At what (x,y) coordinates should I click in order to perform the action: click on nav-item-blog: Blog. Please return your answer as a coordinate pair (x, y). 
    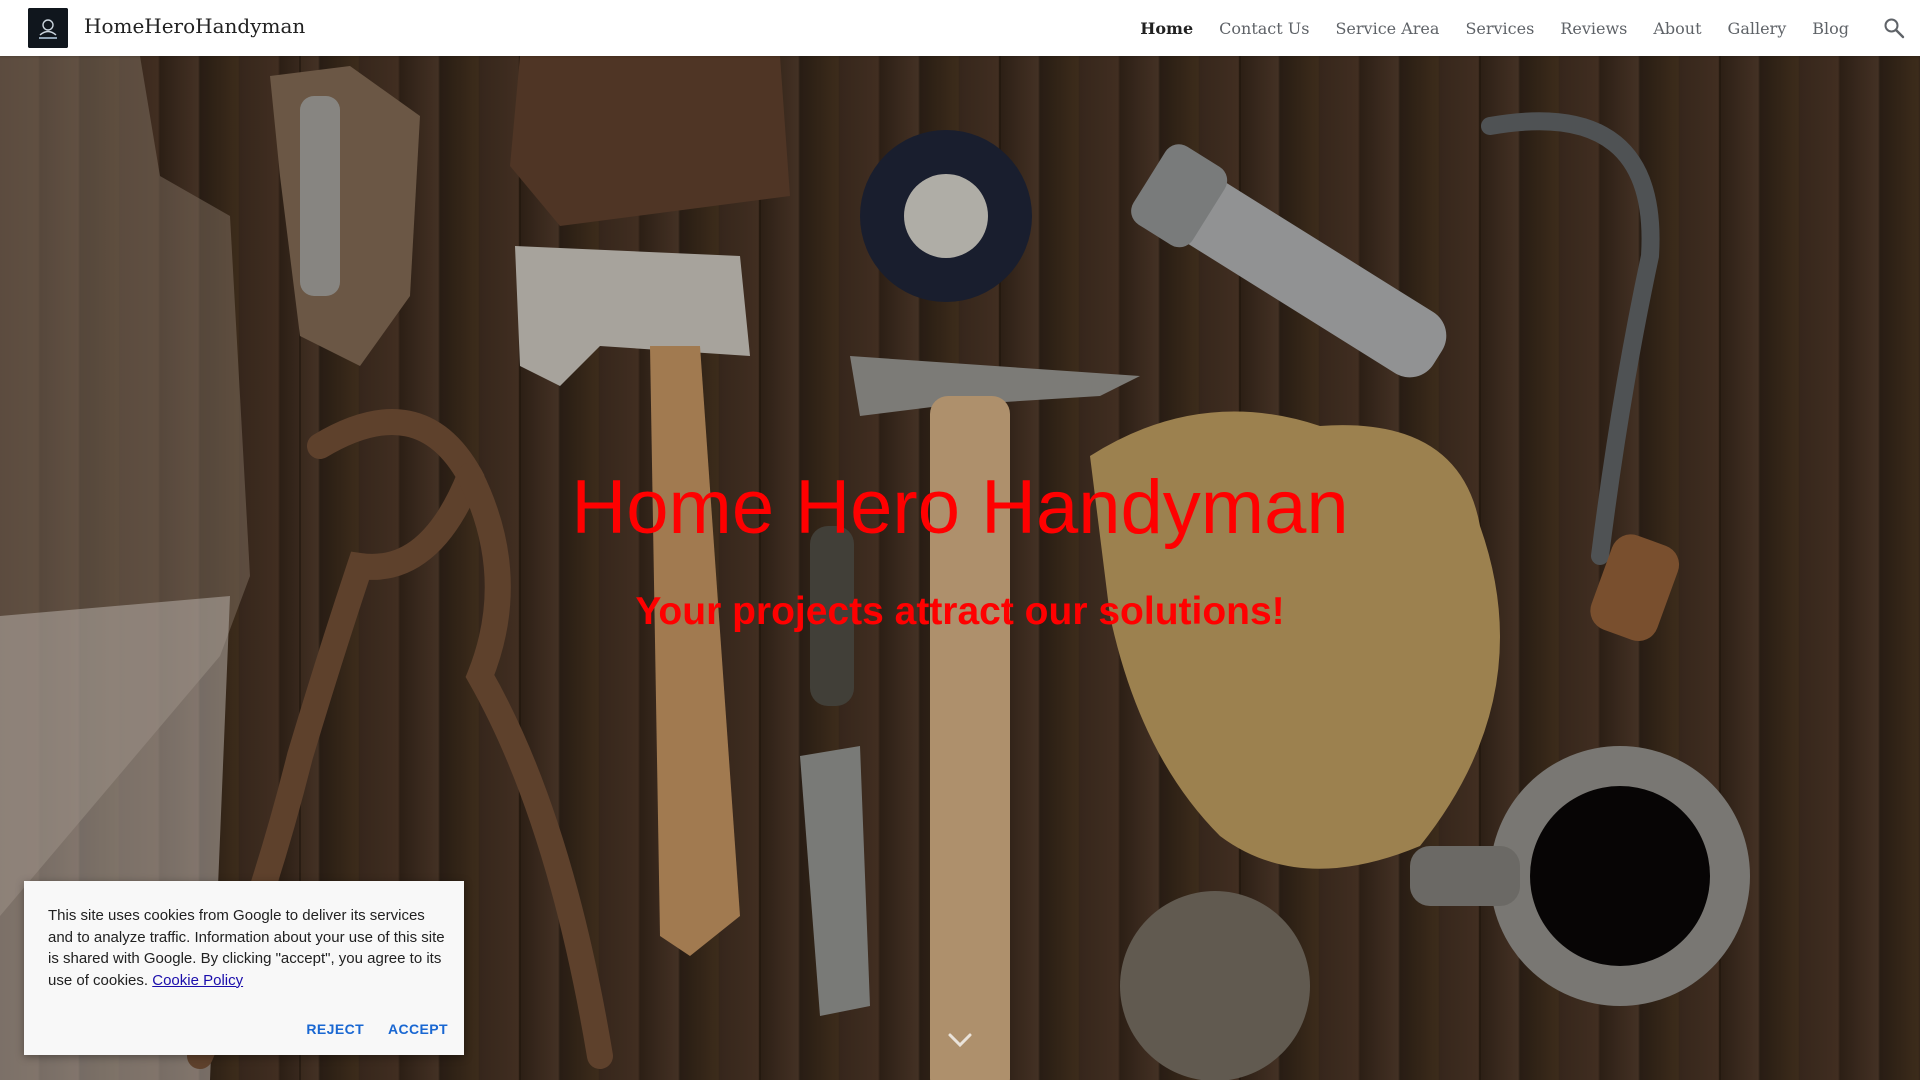
    Looking at the image, I should click on (1830, 28).